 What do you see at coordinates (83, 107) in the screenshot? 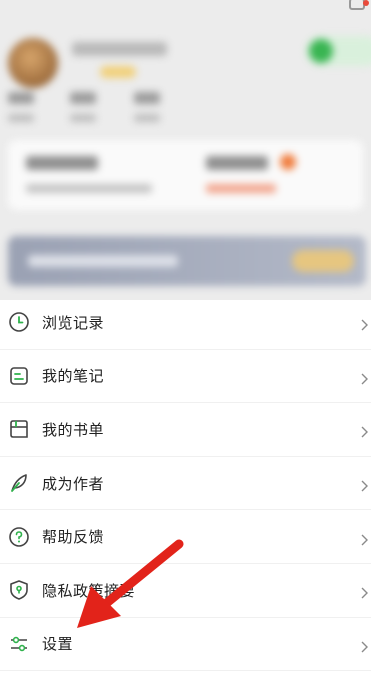
I see `stat-following` at bounding box center [83, 107].